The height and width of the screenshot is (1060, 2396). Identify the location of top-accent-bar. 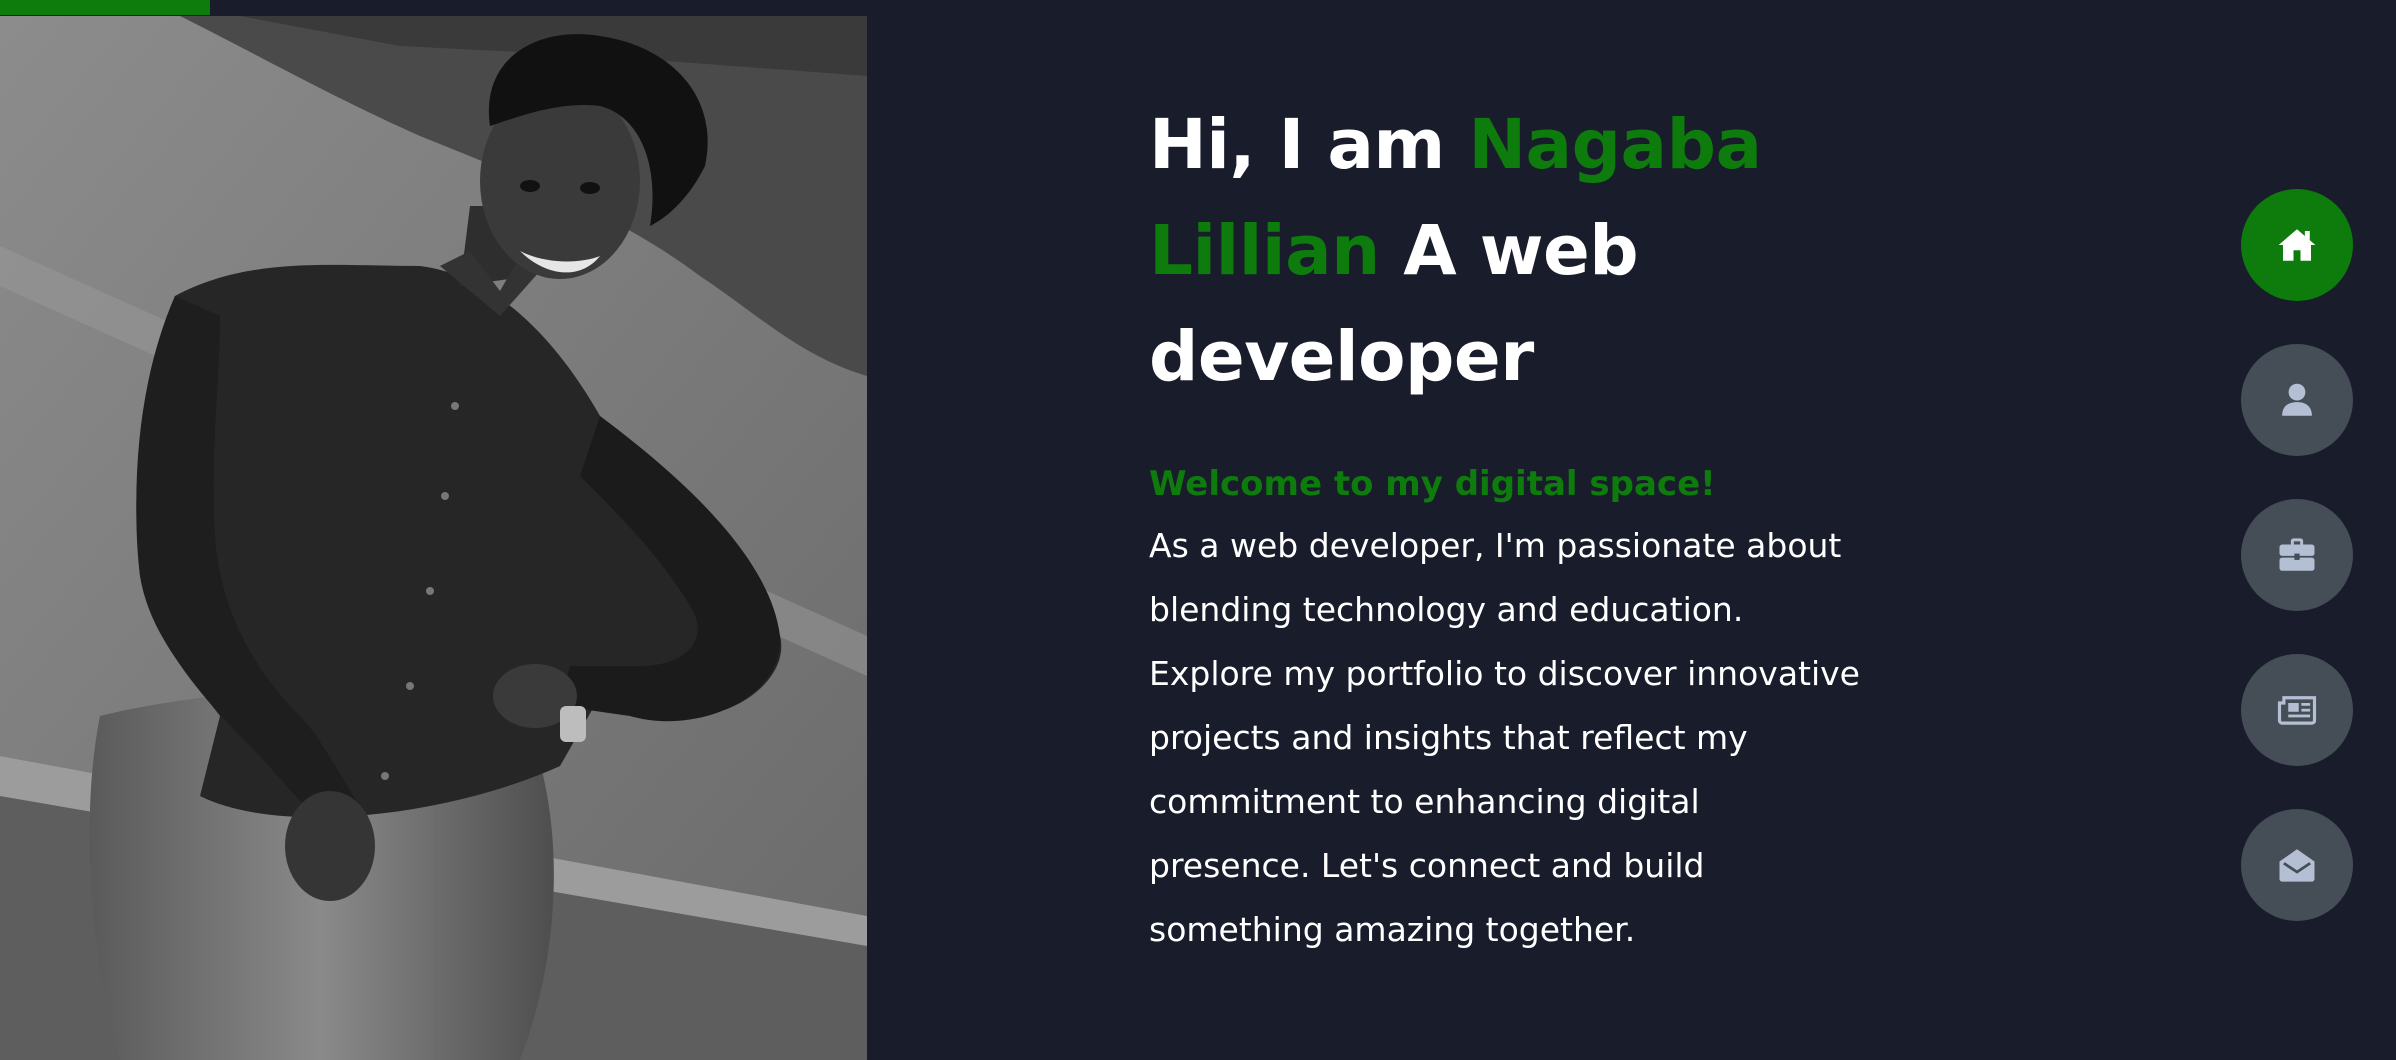
(105, 7).